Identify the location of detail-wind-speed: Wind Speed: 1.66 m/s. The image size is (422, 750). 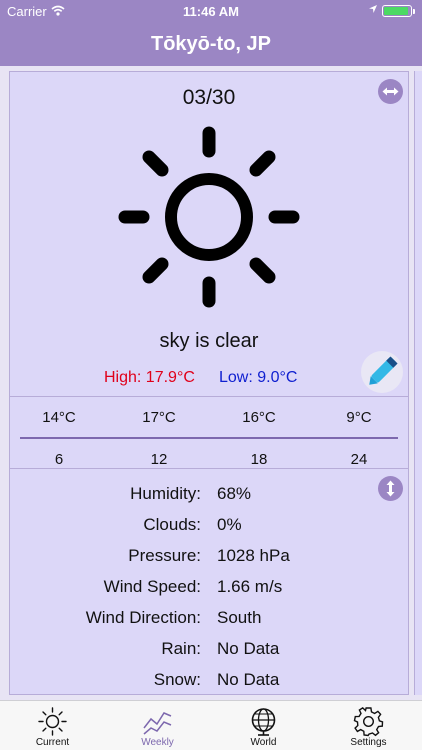
(209, 588).